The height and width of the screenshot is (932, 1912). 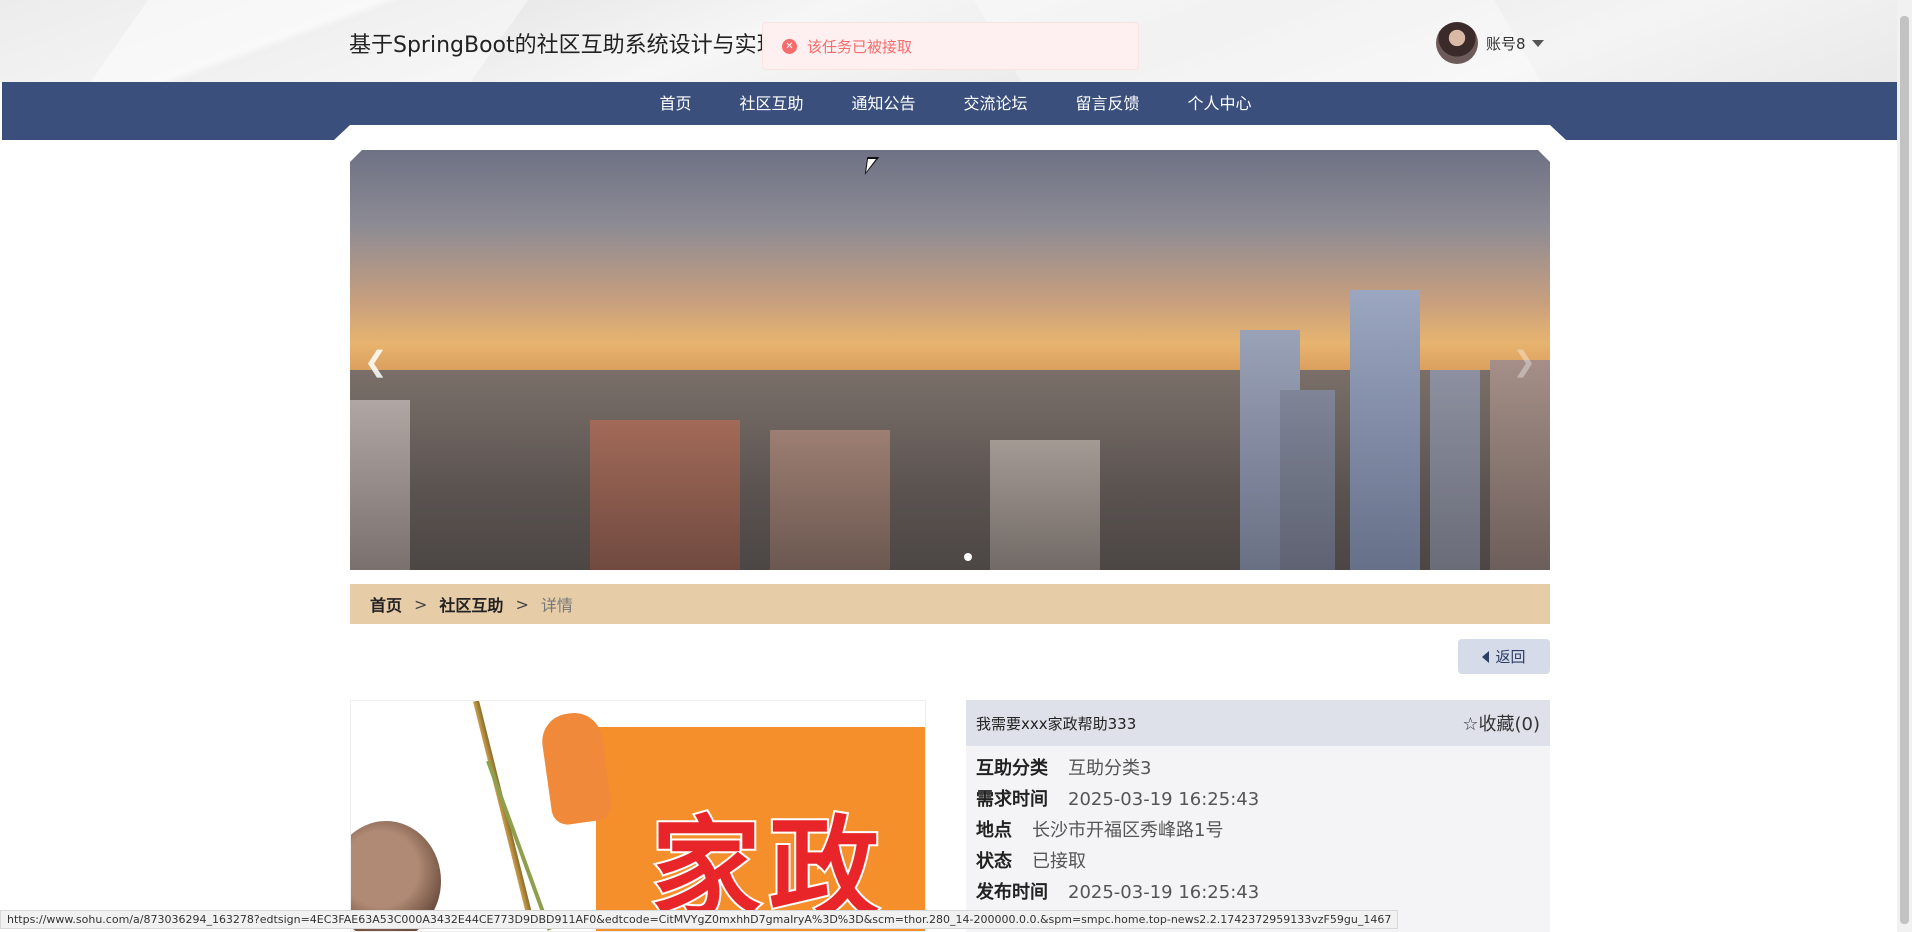 What do you see at coordinates (638, 816) in the screenshot?
I see `task-image: 家政` at bounding box center [638, 816].